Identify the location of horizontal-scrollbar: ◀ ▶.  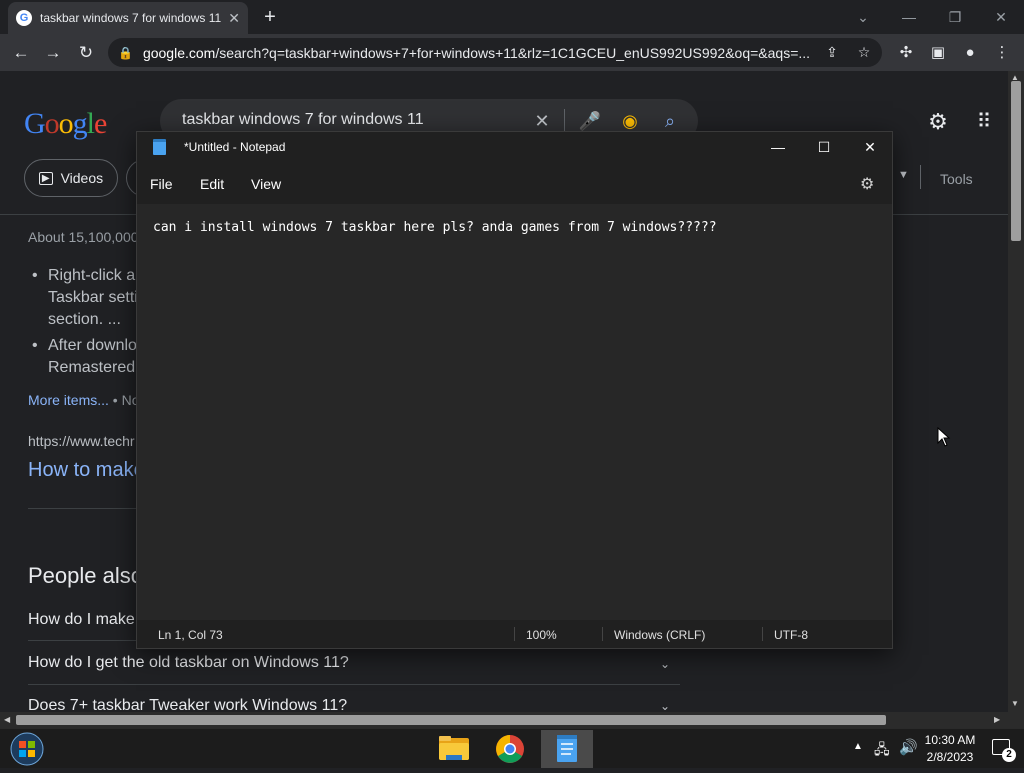
(504, 720).